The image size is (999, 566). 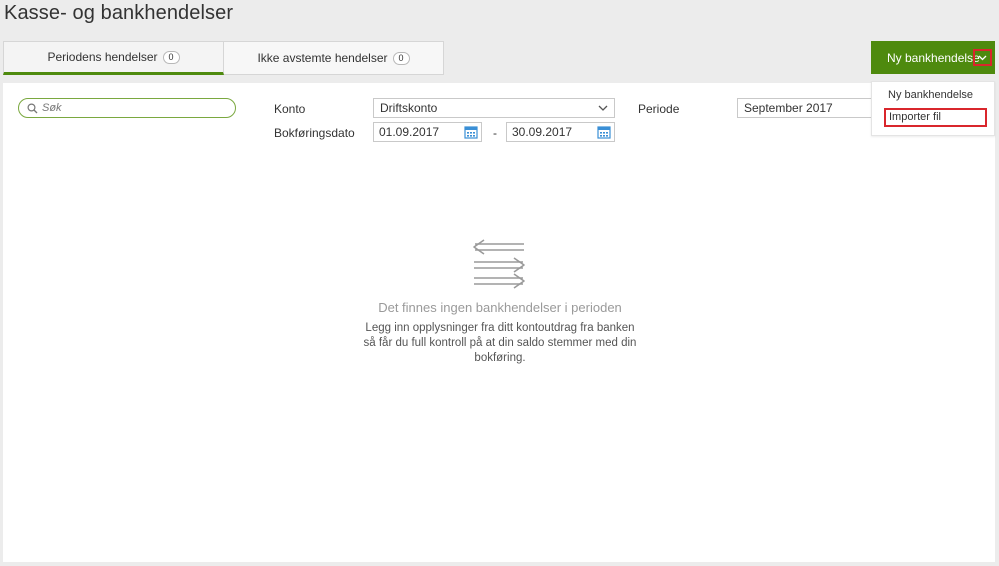 I want to click on date-from-input: 01.09.2017, so click(x=427, y=132).